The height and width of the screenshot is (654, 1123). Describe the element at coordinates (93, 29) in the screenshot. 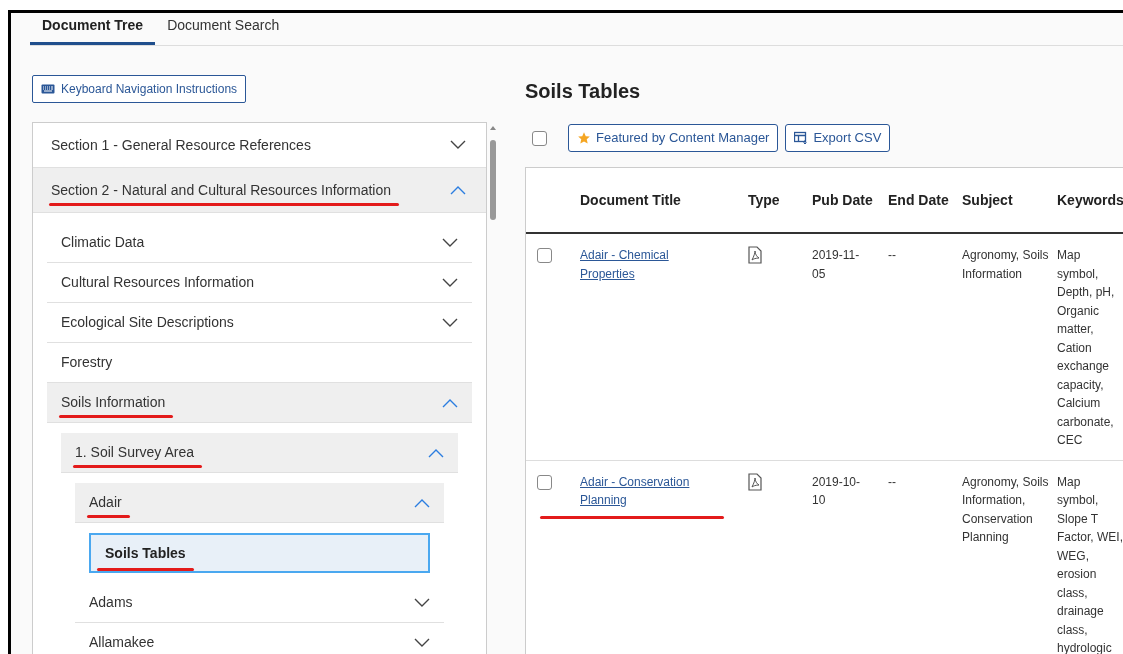

I see `tab: Document Tree` at that location.